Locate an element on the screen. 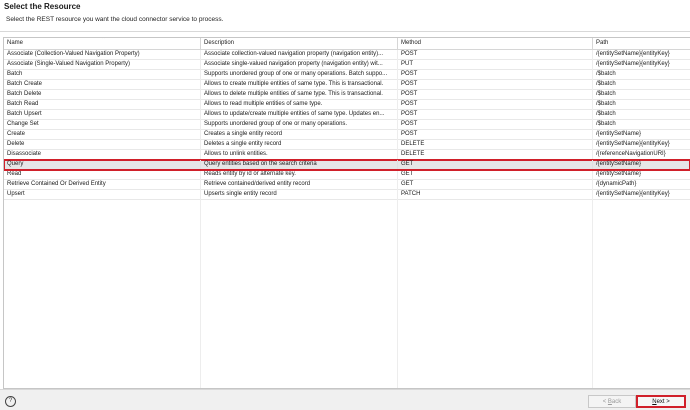  cell-description: Creates a single entity record is located at coordinates (298, 134).